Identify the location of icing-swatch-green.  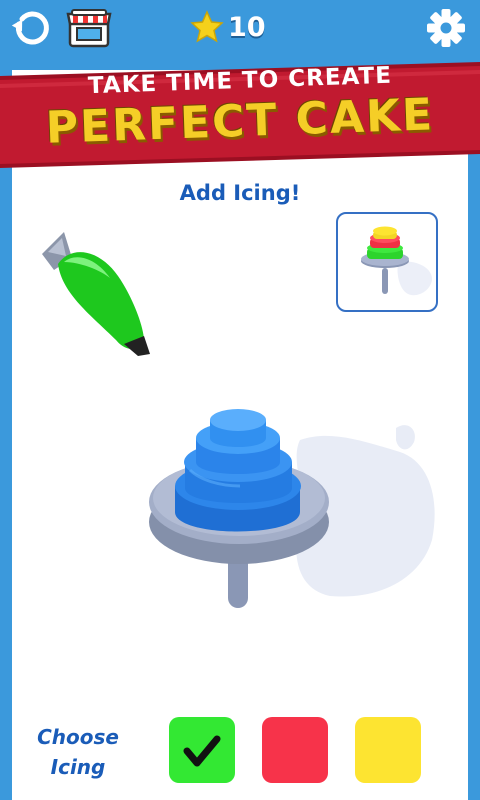
(202, 750).